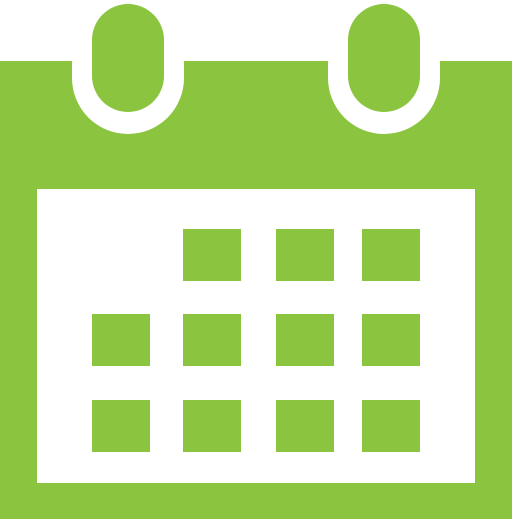  What do you see at coordinates (391, 255) in the screenshot?
I see `day-cell-r1-c4` at bounding box center [391, 255].